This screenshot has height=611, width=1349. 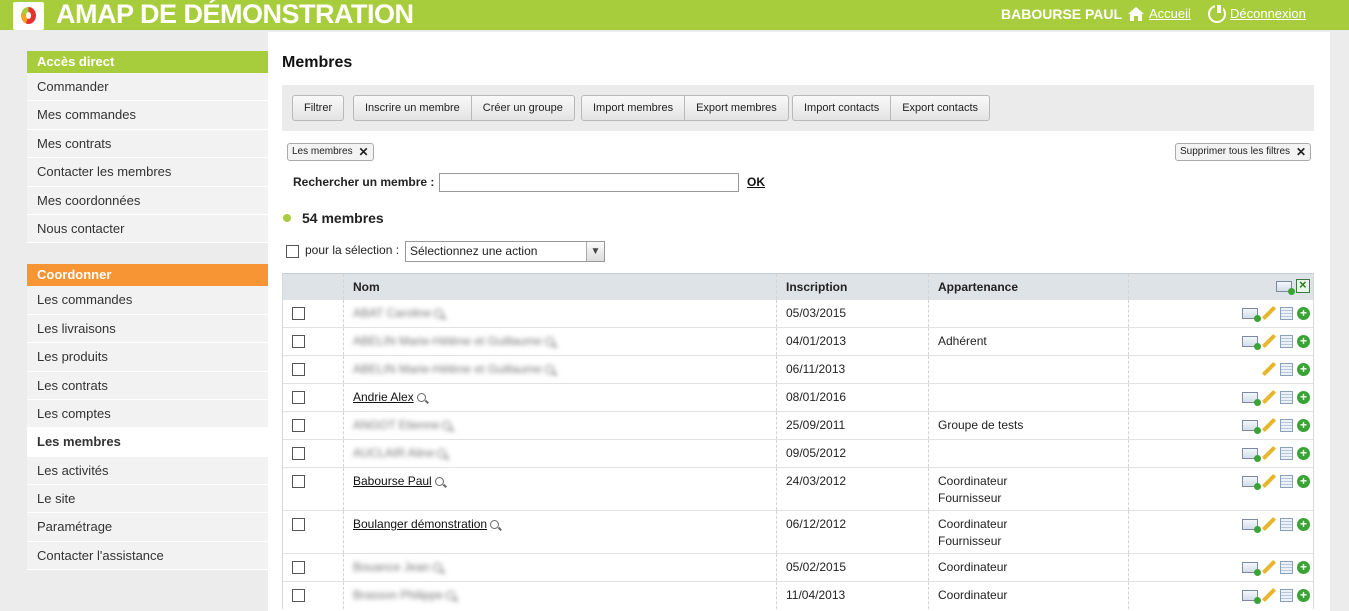 I want to click on sidebar-item-les-contrats: Les contrats, so click(x=148, y=385).